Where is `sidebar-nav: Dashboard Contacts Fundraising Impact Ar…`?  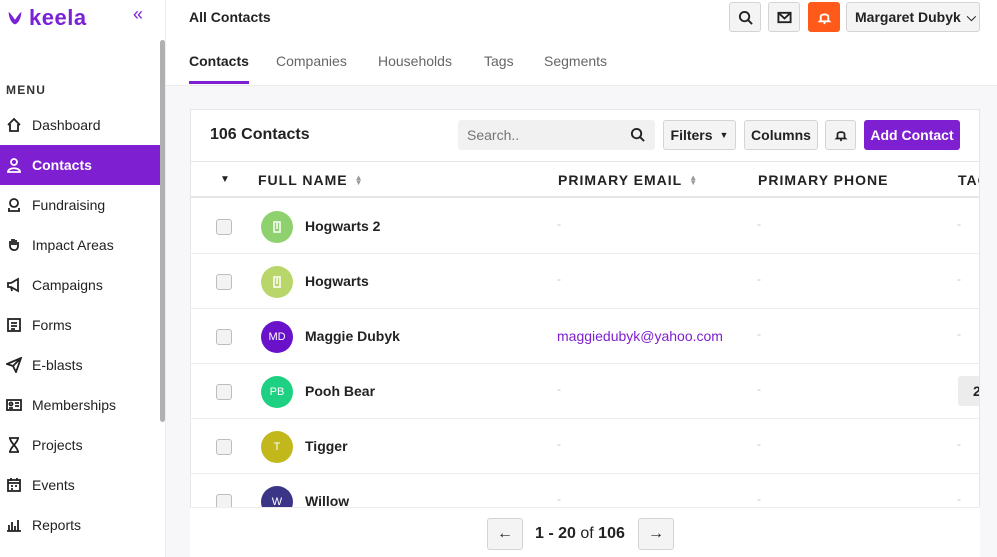 sidebar-nav: Dashboard Contacts Fundraising Impact Ar… is located at coordinates (80, 325).